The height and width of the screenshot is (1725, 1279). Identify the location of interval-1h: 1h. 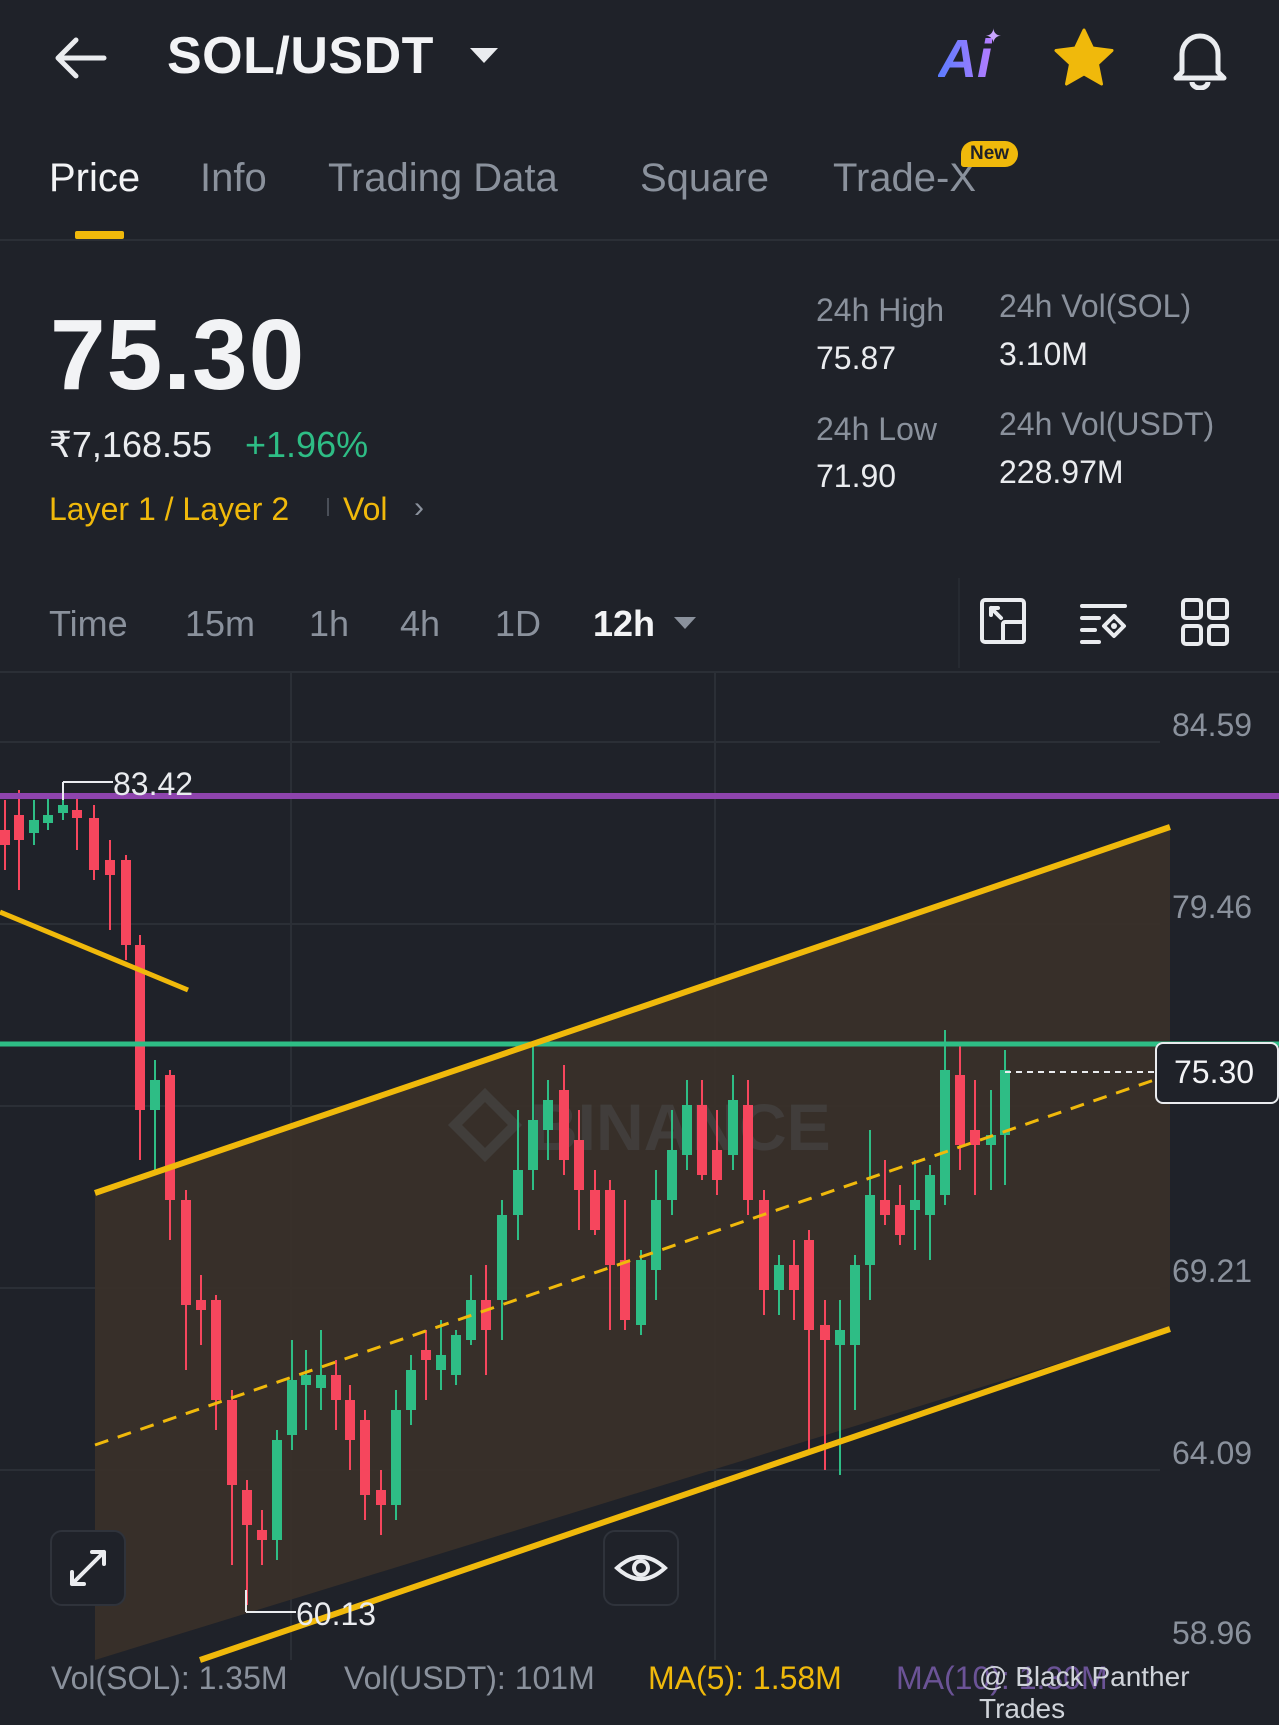
(329, 624).